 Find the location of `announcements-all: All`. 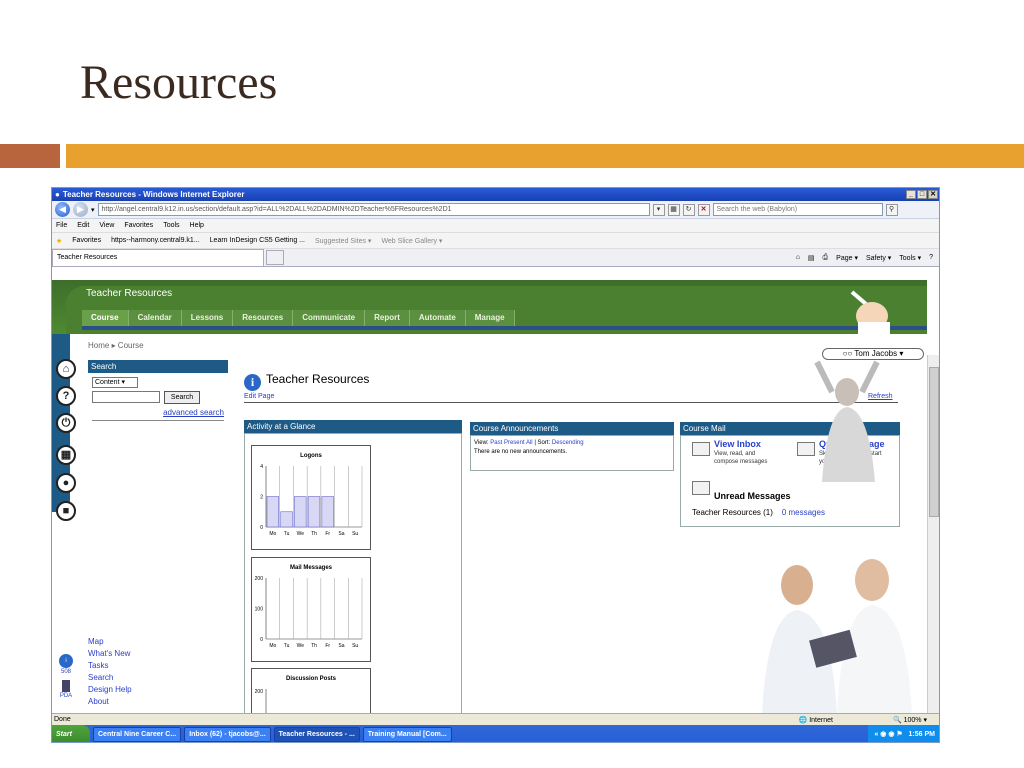

announcements-all: All is located at coordinates (529, 443).